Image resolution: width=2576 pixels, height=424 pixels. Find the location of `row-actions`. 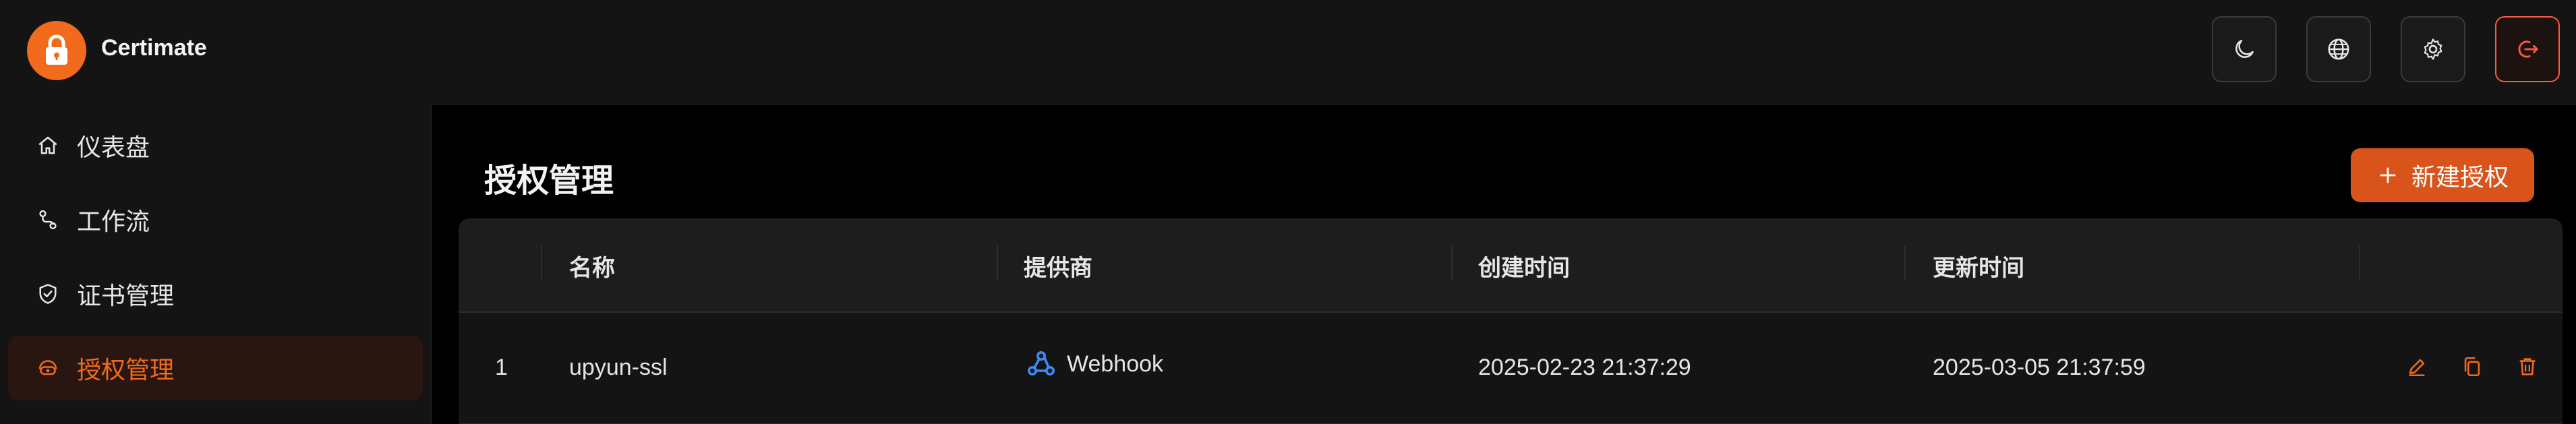

row-actions is located at coordinates (2472, 367).